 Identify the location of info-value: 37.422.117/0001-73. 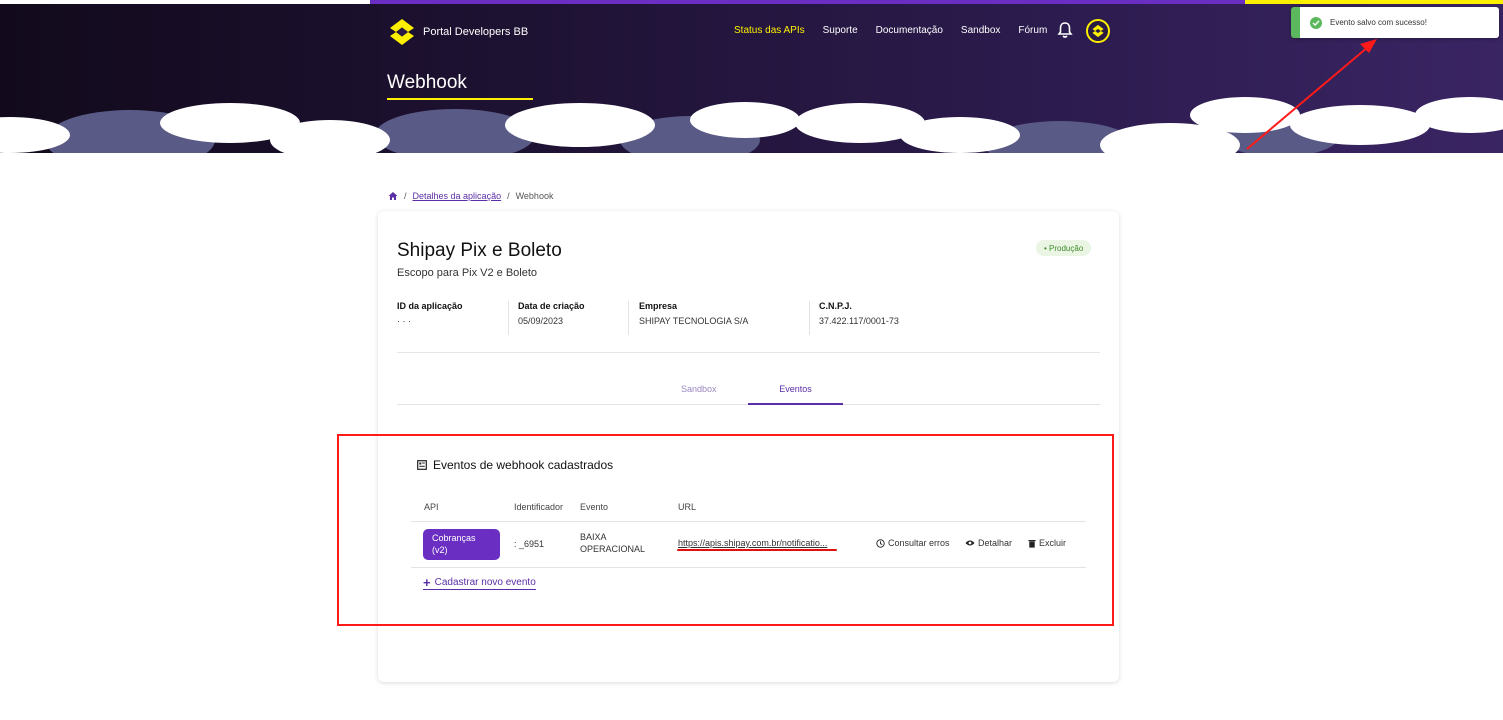
(859, 321).